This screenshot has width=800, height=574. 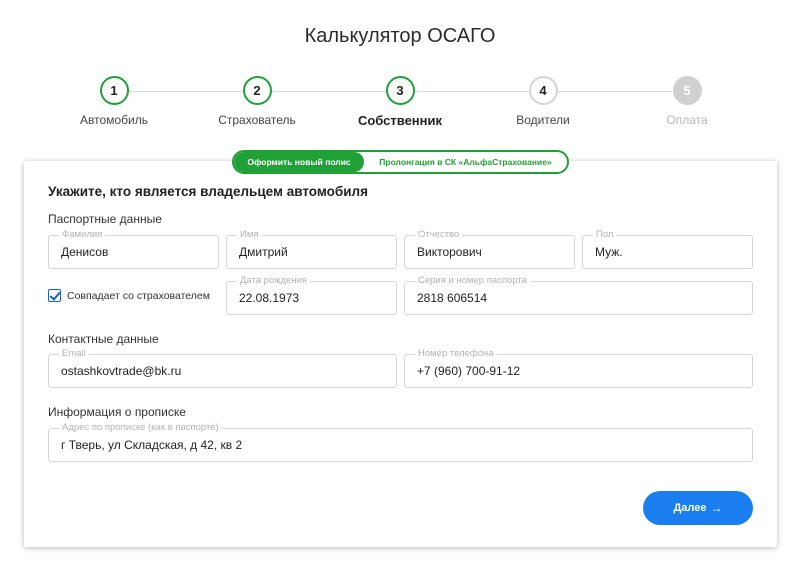 What do you see at coordinates (452, 298) in the screenshot?
I see `passport-number-value: 2818 606514` at bounding box center [452, 298].